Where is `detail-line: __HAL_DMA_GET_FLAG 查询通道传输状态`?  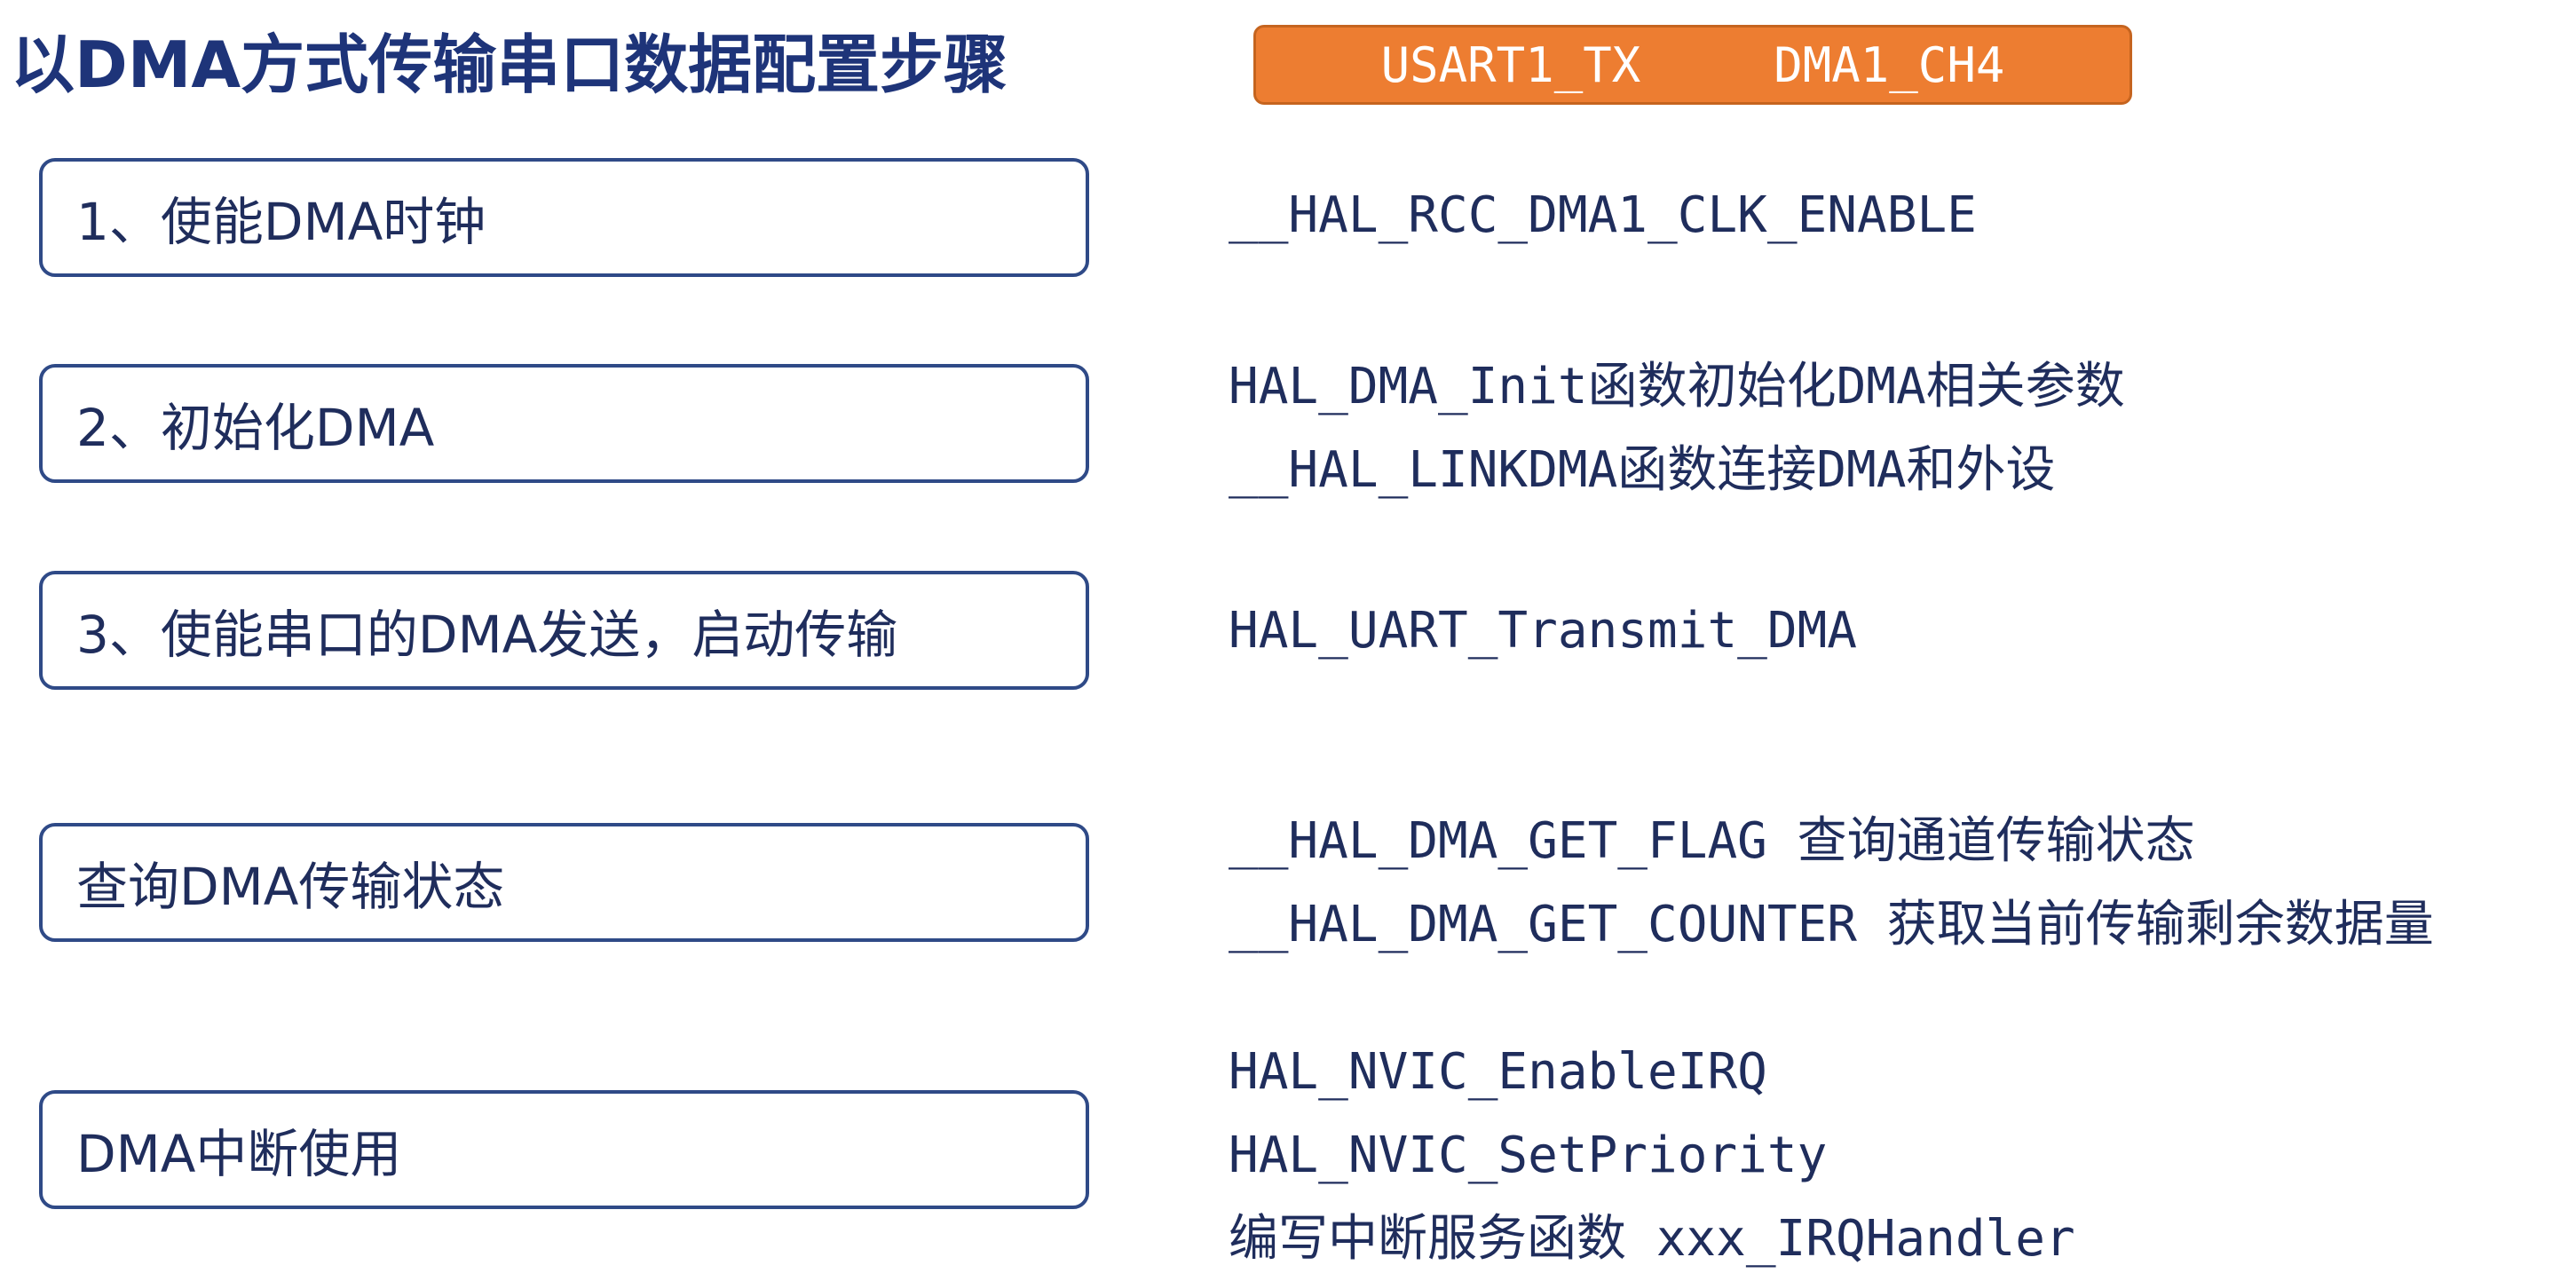
detail-line: __HAL_DMA_GET_FLAG 查询通道传输状态 is located at coordinates (1712, 841).